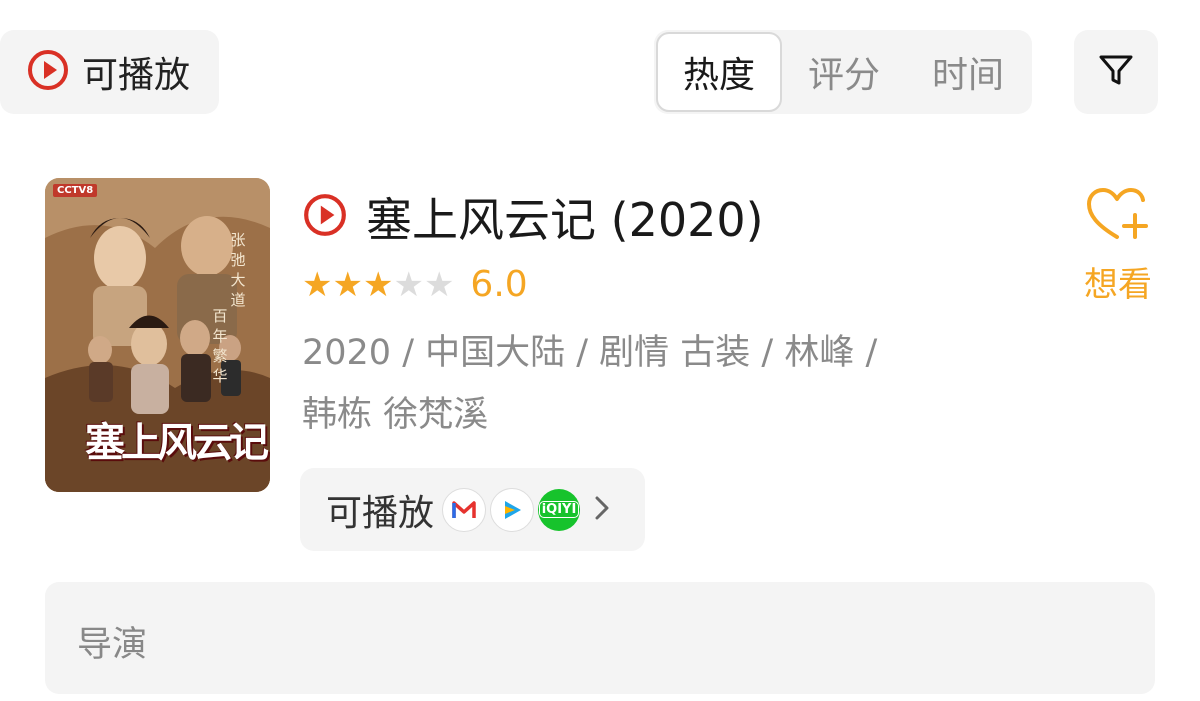 This screenshot has width=1200, height=701. I want to click on movie-poster: CCTV8 张弛大道 百年繁华 塞上风云记, so click(157, 335).